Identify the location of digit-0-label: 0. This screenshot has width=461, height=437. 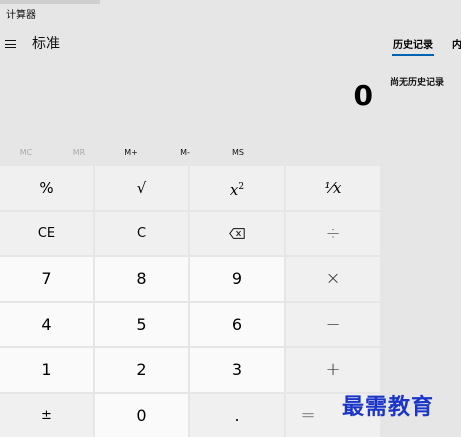
(141, 415).